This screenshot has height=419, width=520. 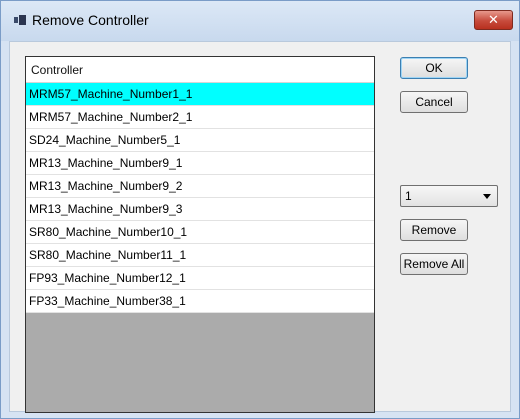 What do you see at coordinates (260, 21) in the screenshot?
I see `title-bar: Remove Controller ✕` at bounding box center [260, 21].